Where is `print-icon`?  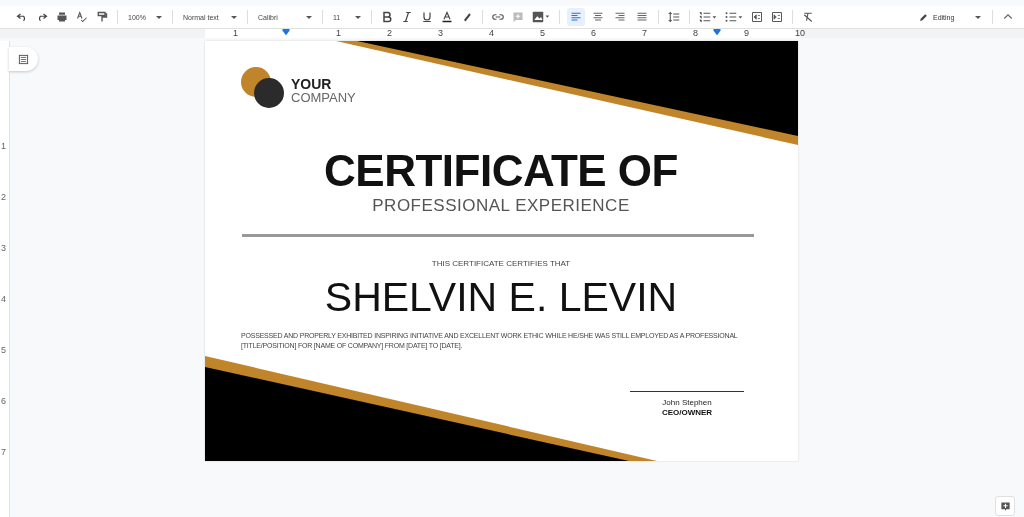
print-icon is located at coordinates (62, 17).